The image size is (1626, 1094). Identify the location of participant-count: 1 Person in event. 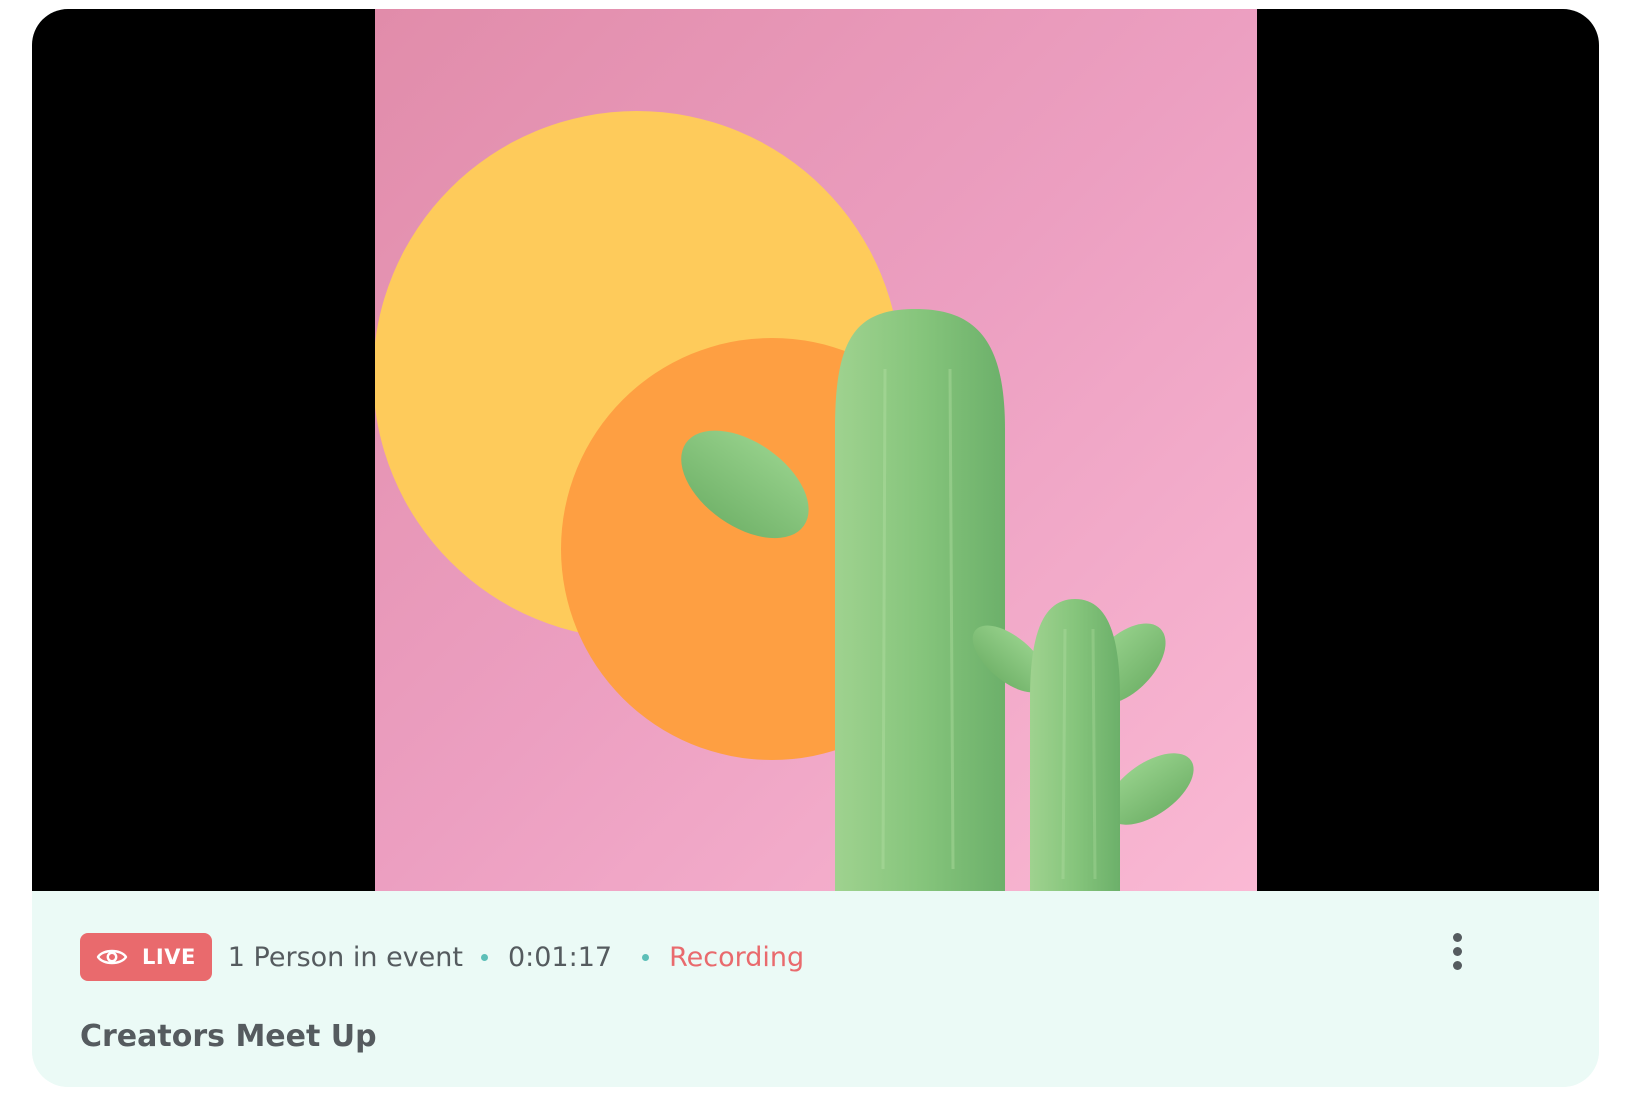
(345, 957).